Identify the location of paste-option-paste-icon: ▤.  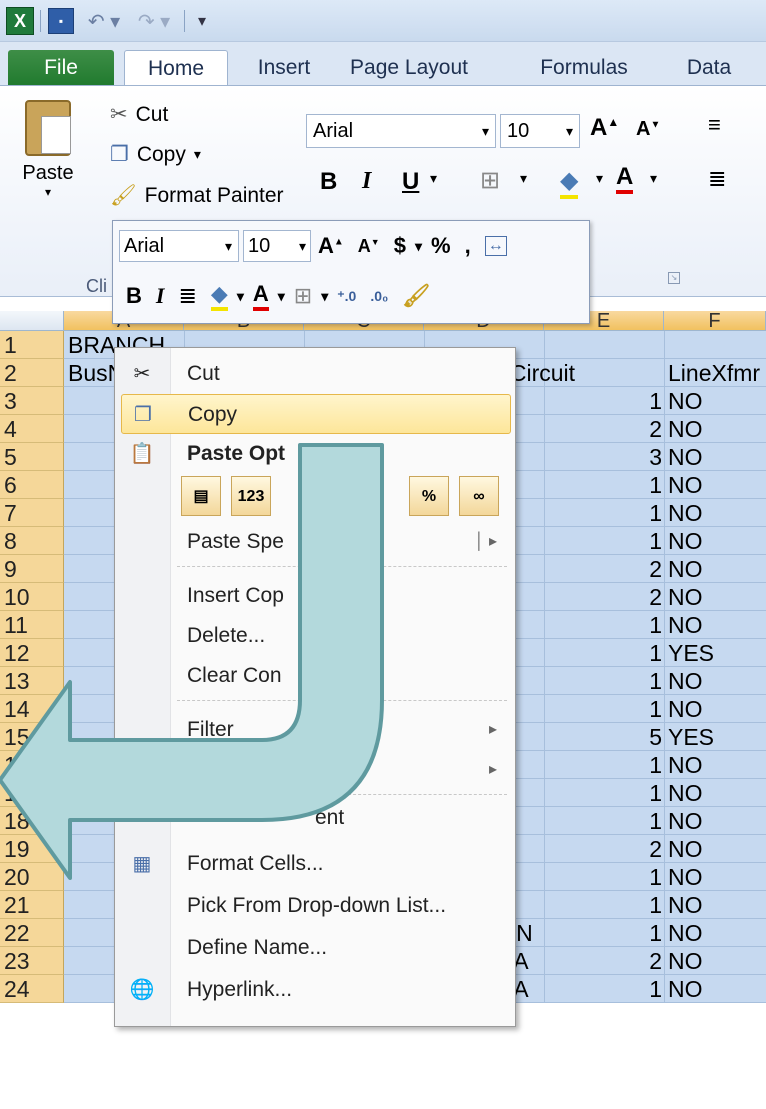
(201, 496).